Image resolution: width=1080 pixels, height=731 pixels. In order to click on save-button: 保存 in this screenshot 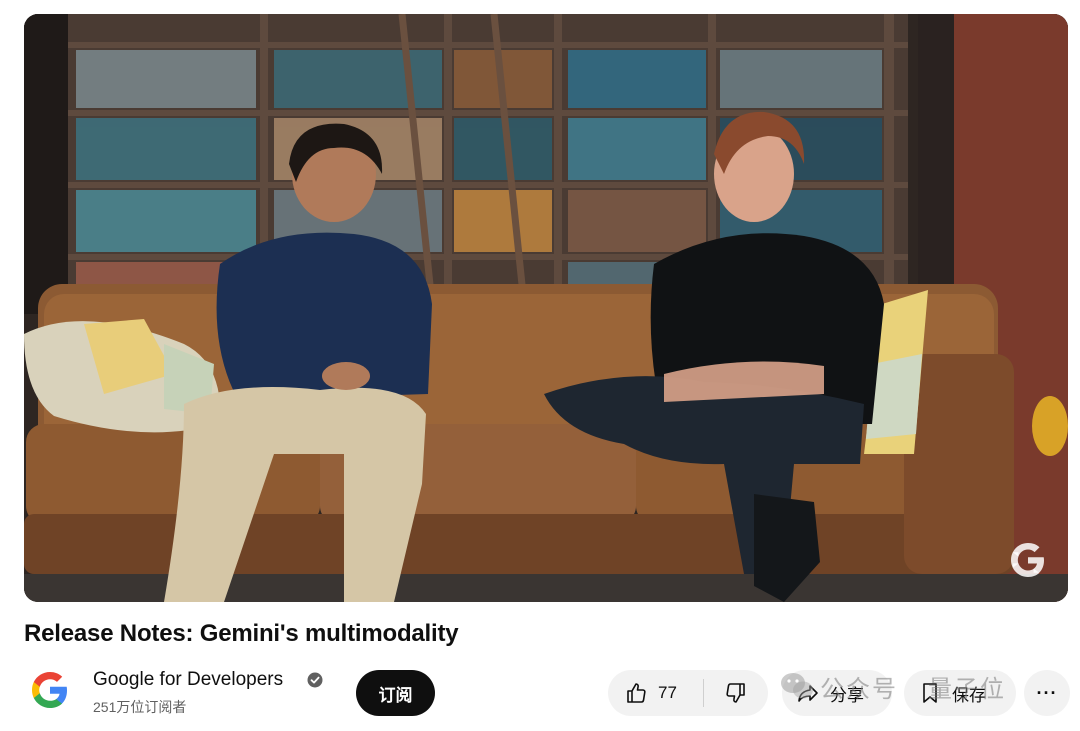, I will do `click(960, 693)`.